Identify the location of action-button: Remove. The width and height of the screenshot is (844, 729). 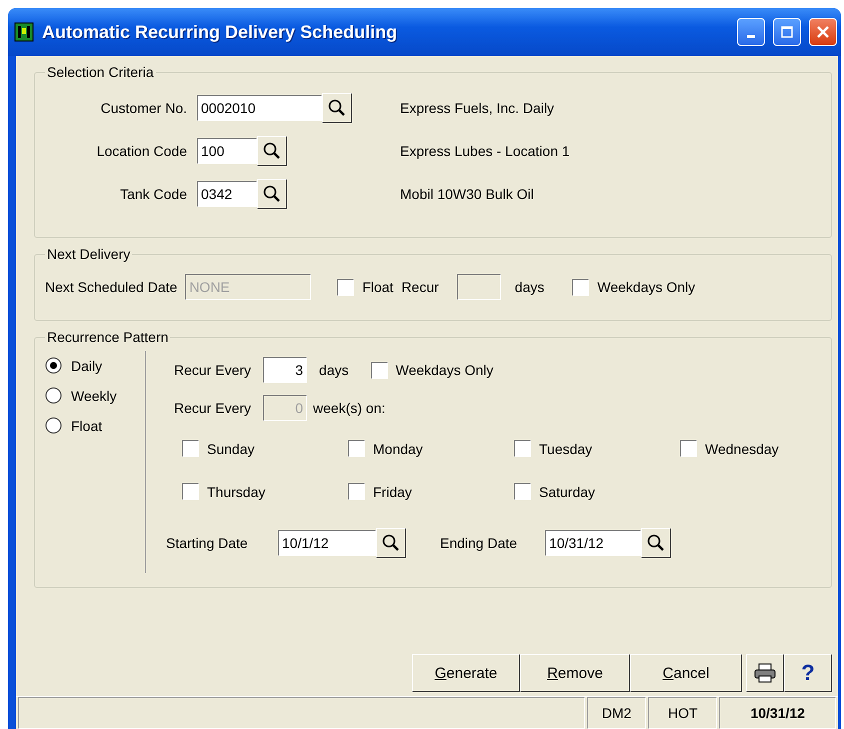
(575, 673).